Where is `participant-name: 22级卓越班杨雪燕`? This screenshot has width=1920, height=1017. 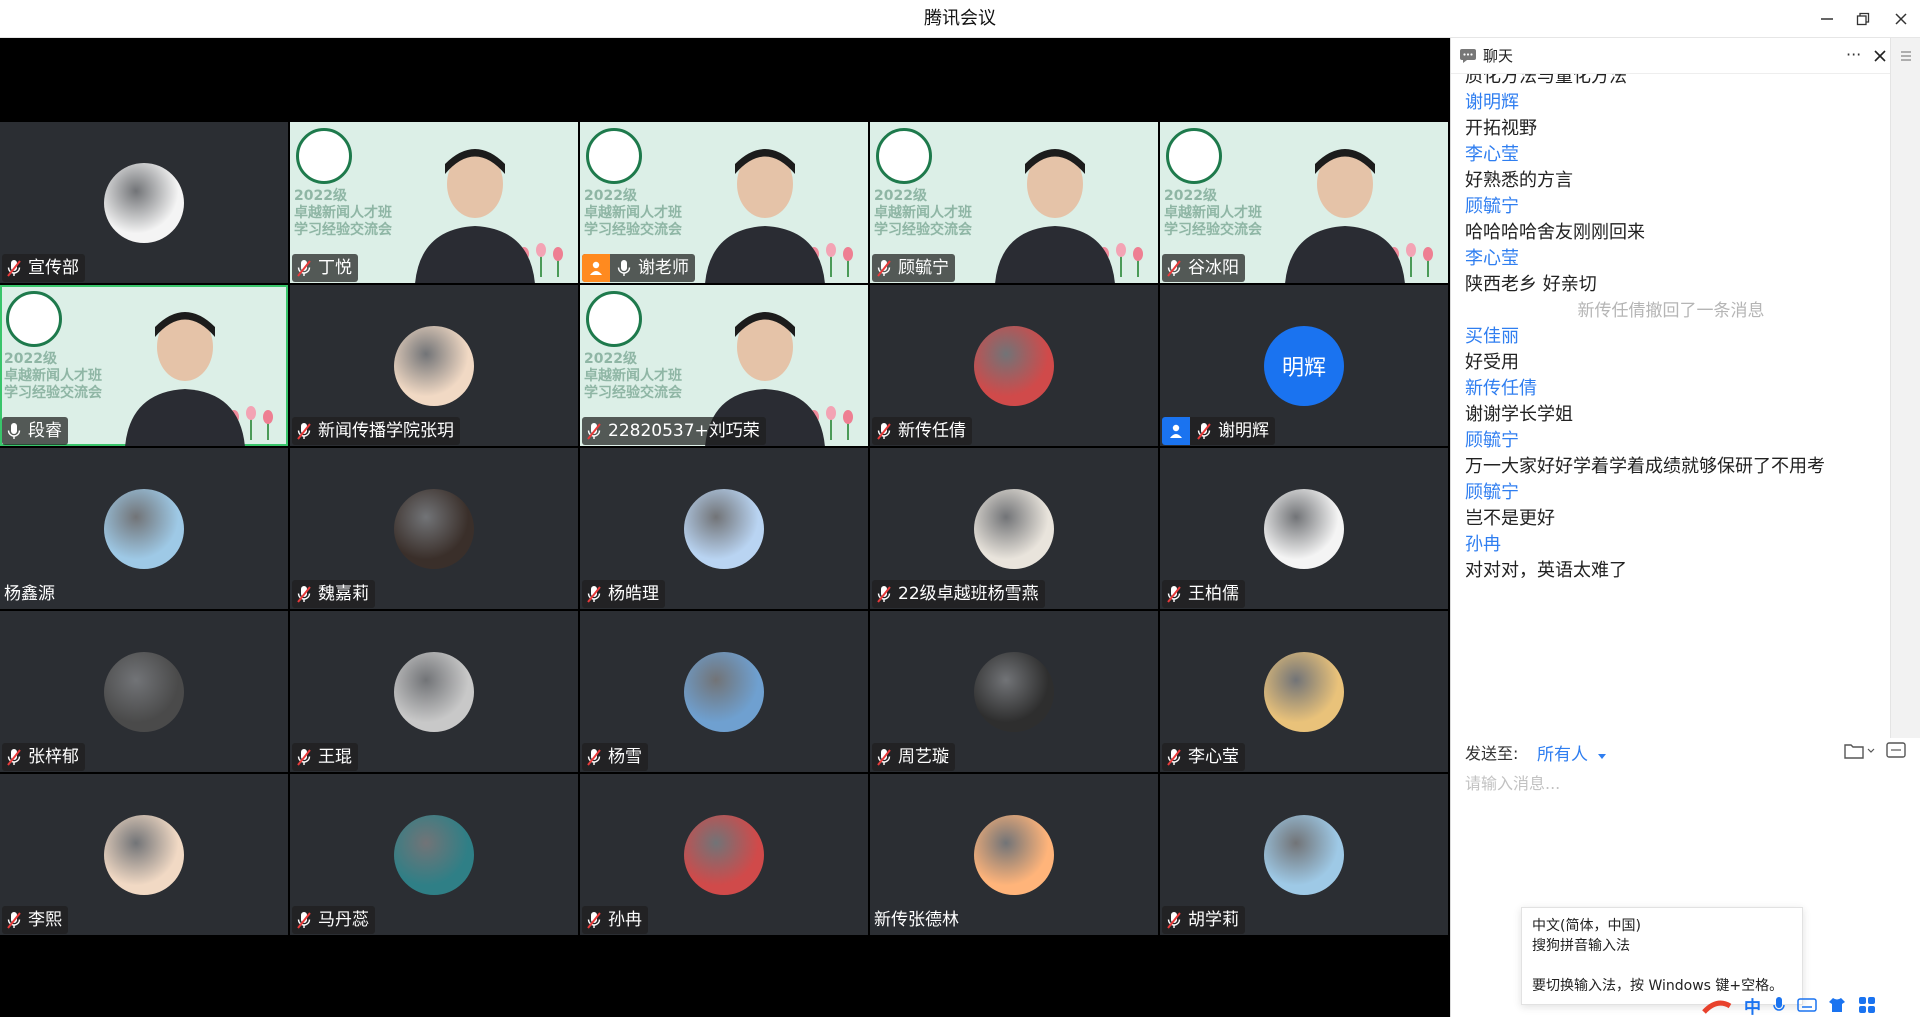
participant-name: 22级卓越班杨雪燕 is located at coordinates (968, 594).